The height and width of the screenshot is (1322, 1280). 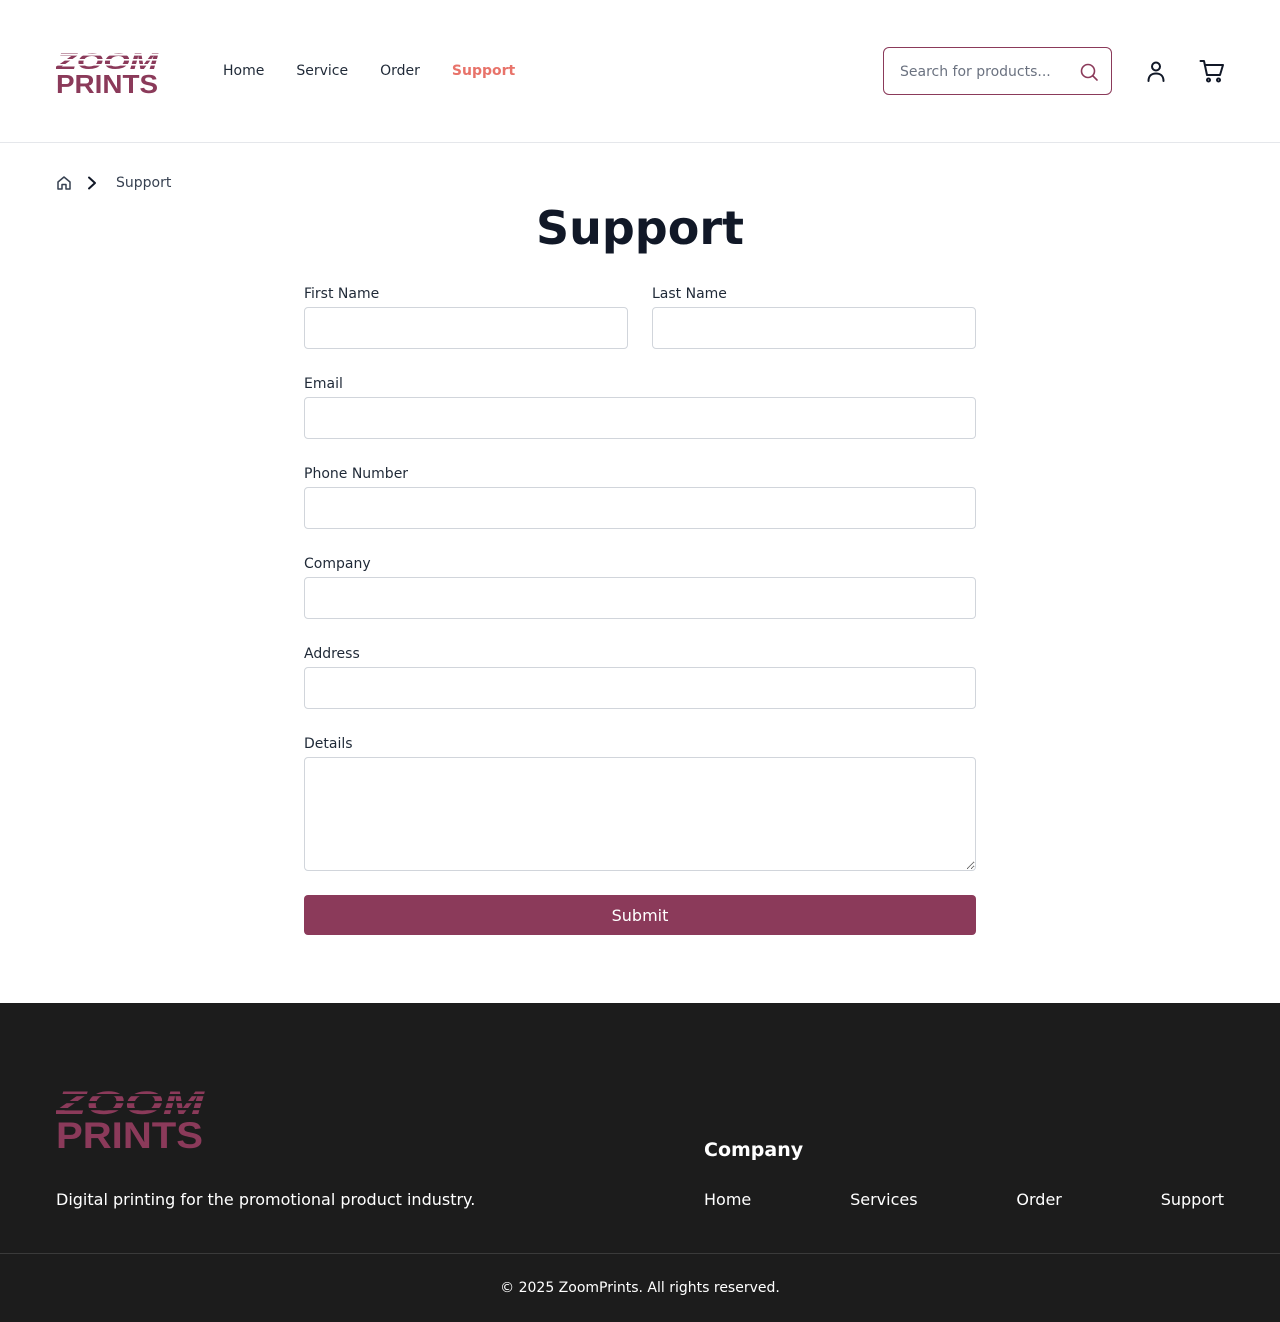 What do you see at coordinates (1156, 71) in the screenshot?
I see `user-icon` at bounding box center [1156, 71].